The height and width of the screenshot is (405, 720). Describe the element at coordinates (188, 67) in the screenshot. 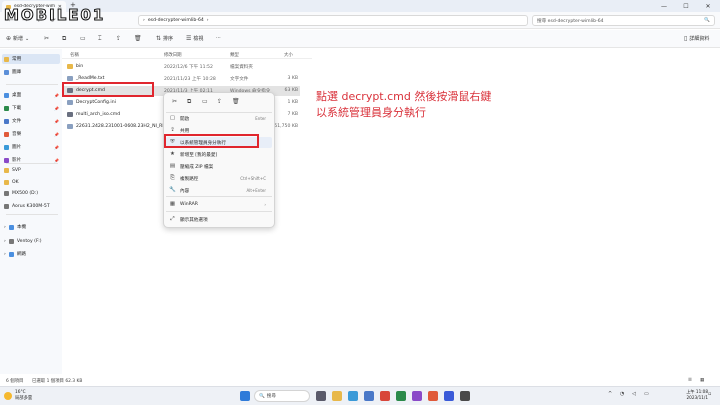

I see `file-date: 2022/12/6 下午 11:52` at that location.